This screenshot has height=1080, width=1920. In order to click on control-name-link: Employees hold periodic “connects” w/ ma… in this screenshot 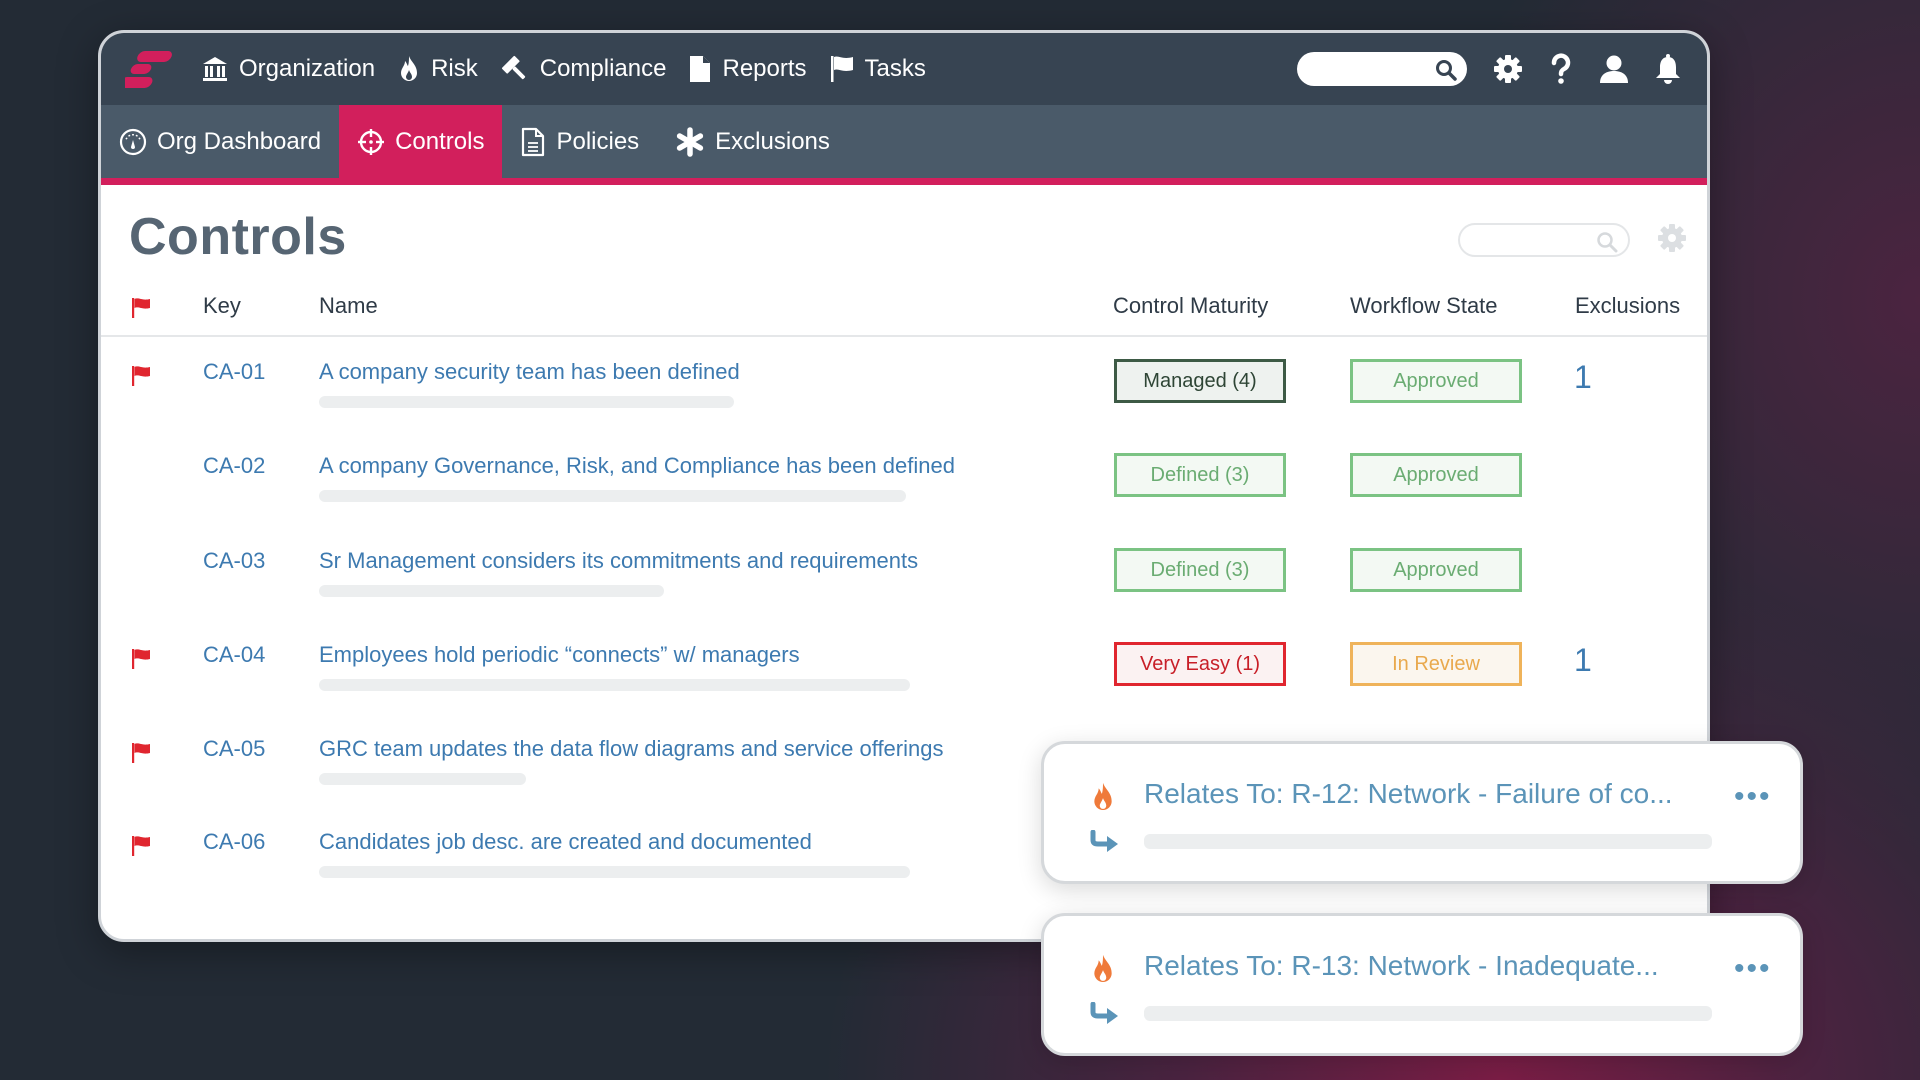, I will do `click(559, 655)`.